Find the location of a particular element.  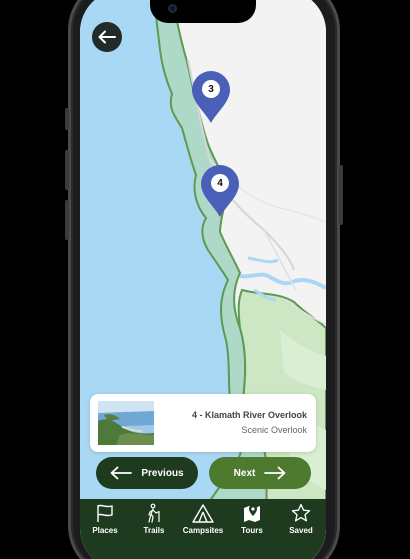

marker-number: 3 is located at coordinates (211, 89).